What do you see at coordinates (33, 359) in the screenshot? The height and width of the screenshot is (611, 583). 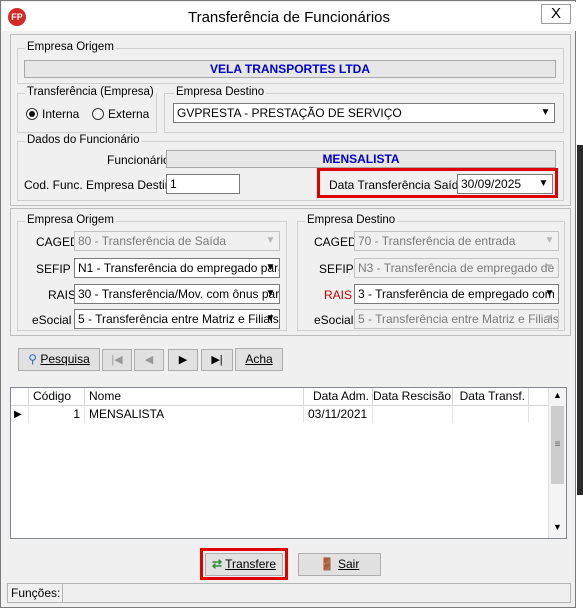 I see `magnifier-icon: ⚲` at bounding box center [33, 359].